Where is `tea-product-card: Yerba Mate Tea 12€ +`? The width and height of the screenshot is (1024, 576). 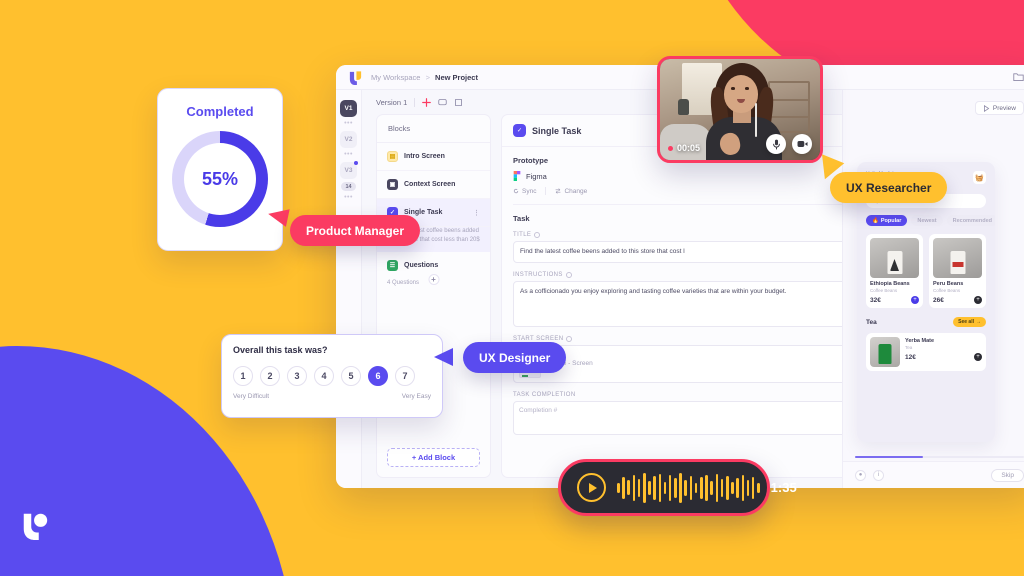 tea-product-card: Yerba Mate Tea 12€ + is located at coordinates (926, 352).